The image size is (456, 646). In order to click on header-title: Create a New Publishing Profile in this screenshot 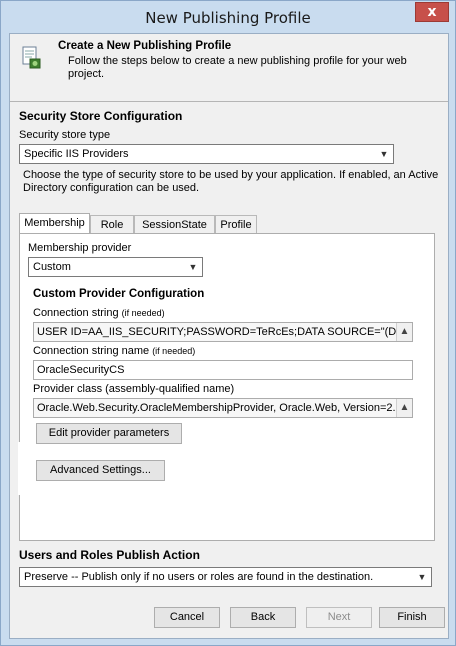, I will do `click(145, 46)`.